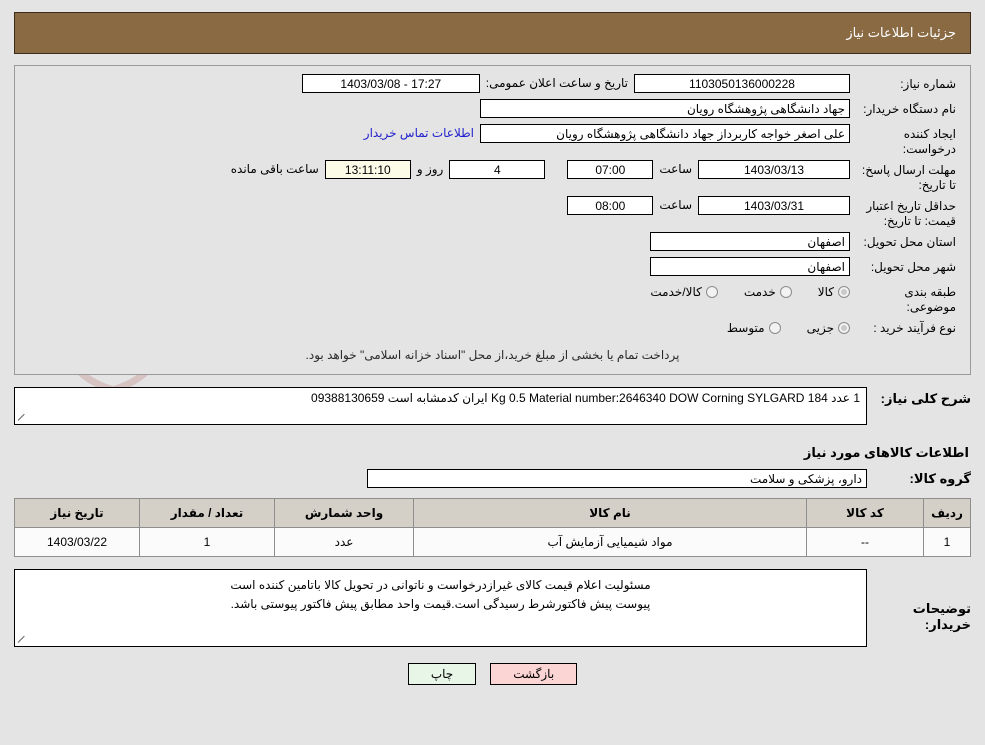 This screenshot has height=745, width=985. What do you see at coordinates (928, 84) in the screenshot?
I see `need-number-label: شماره نیاز:` at bounding box center [928, 84].